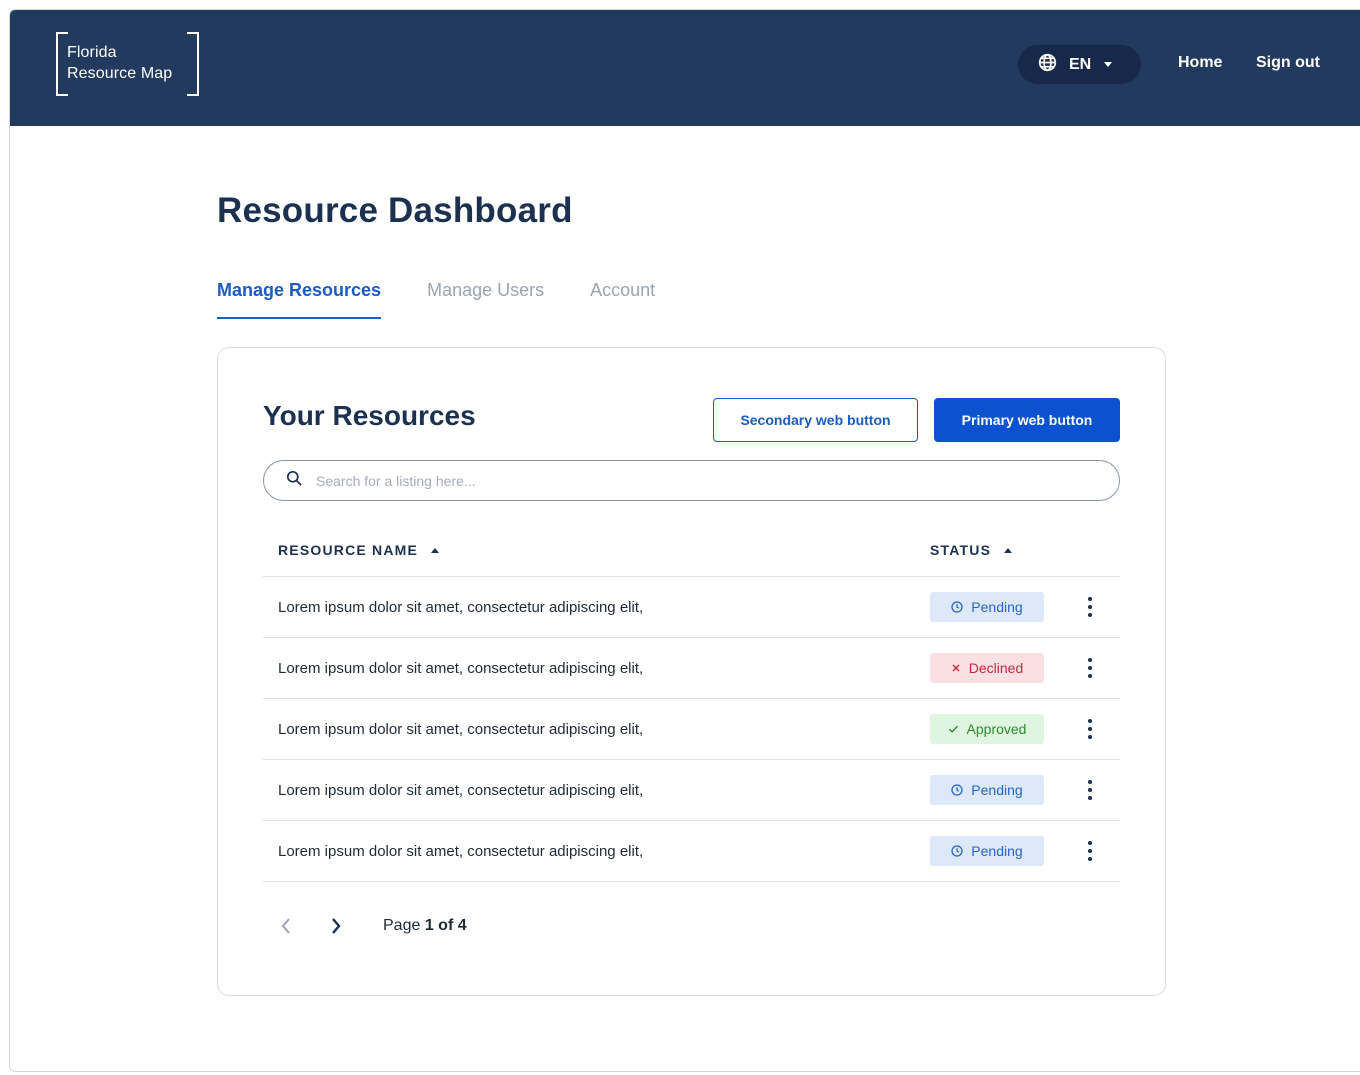  What do you see at coordinates (956, 668) in the screenshot?
I see `x-icon` at bounding box center [956, 668].